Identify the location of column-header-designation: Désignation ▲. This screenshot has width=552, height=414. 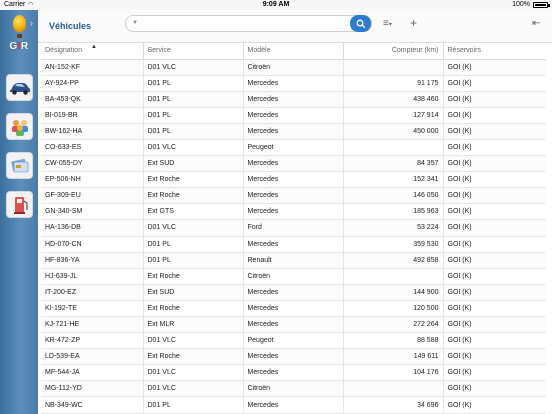
(92, 51).